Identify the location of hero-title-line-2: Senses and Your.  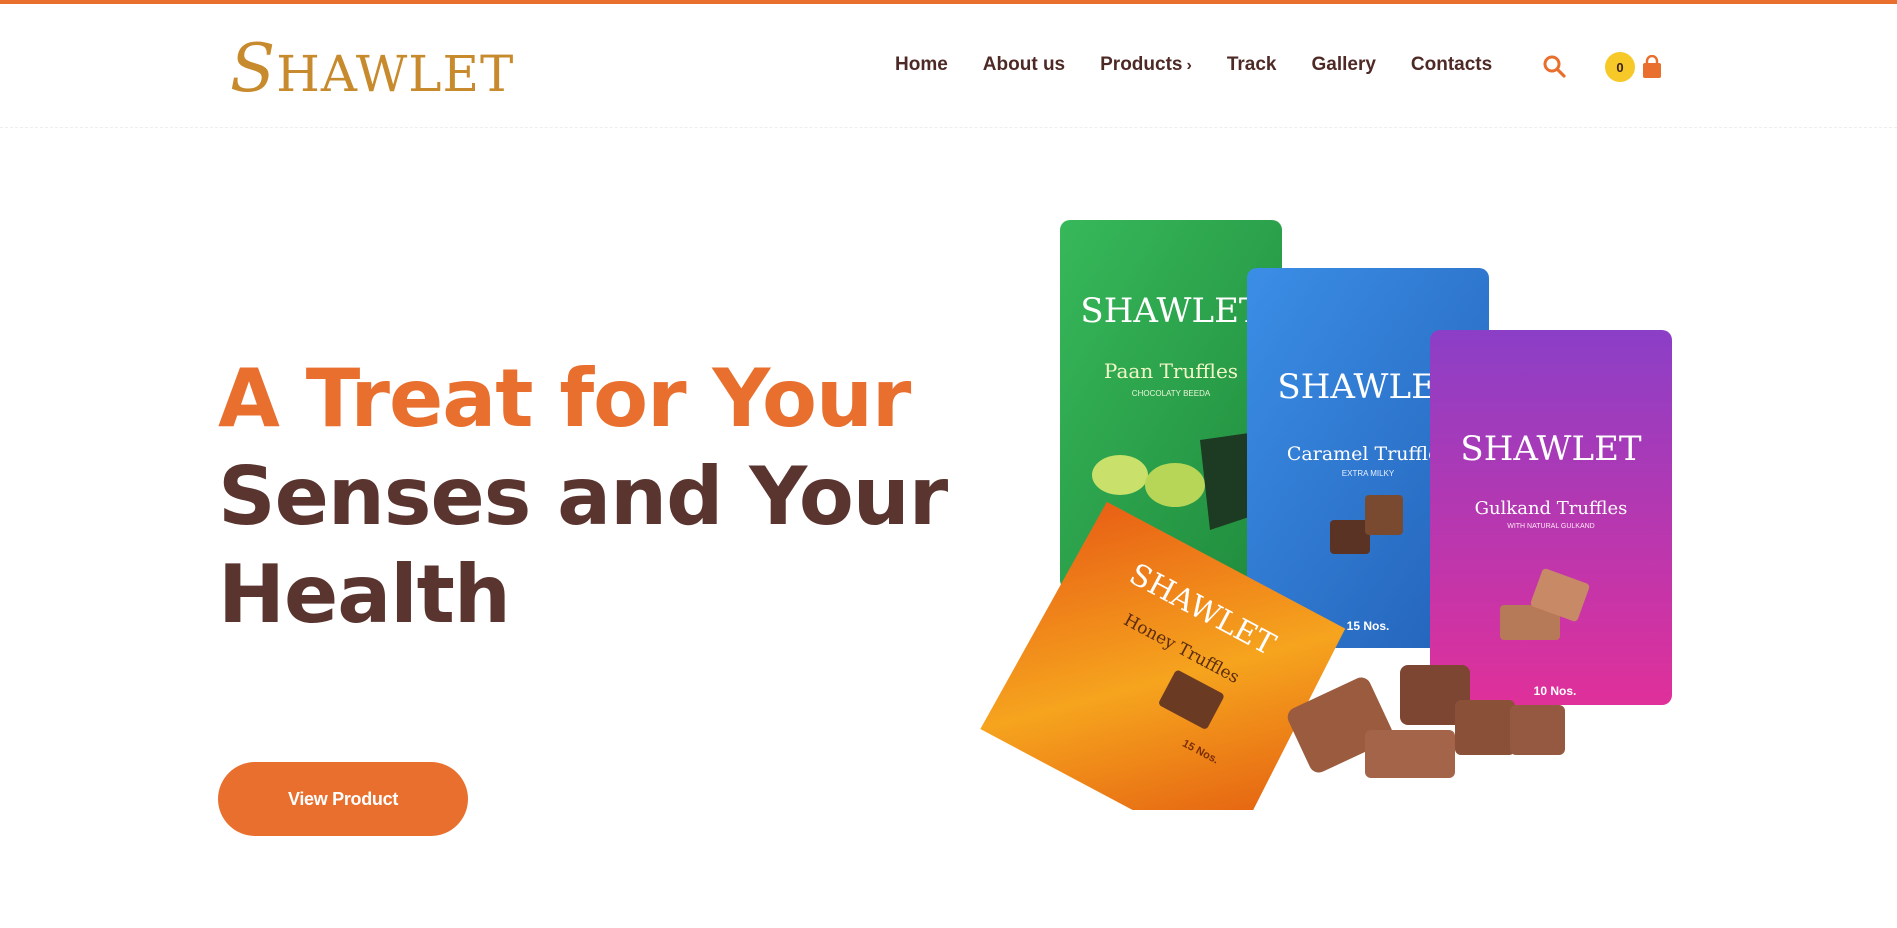
(583, 496).